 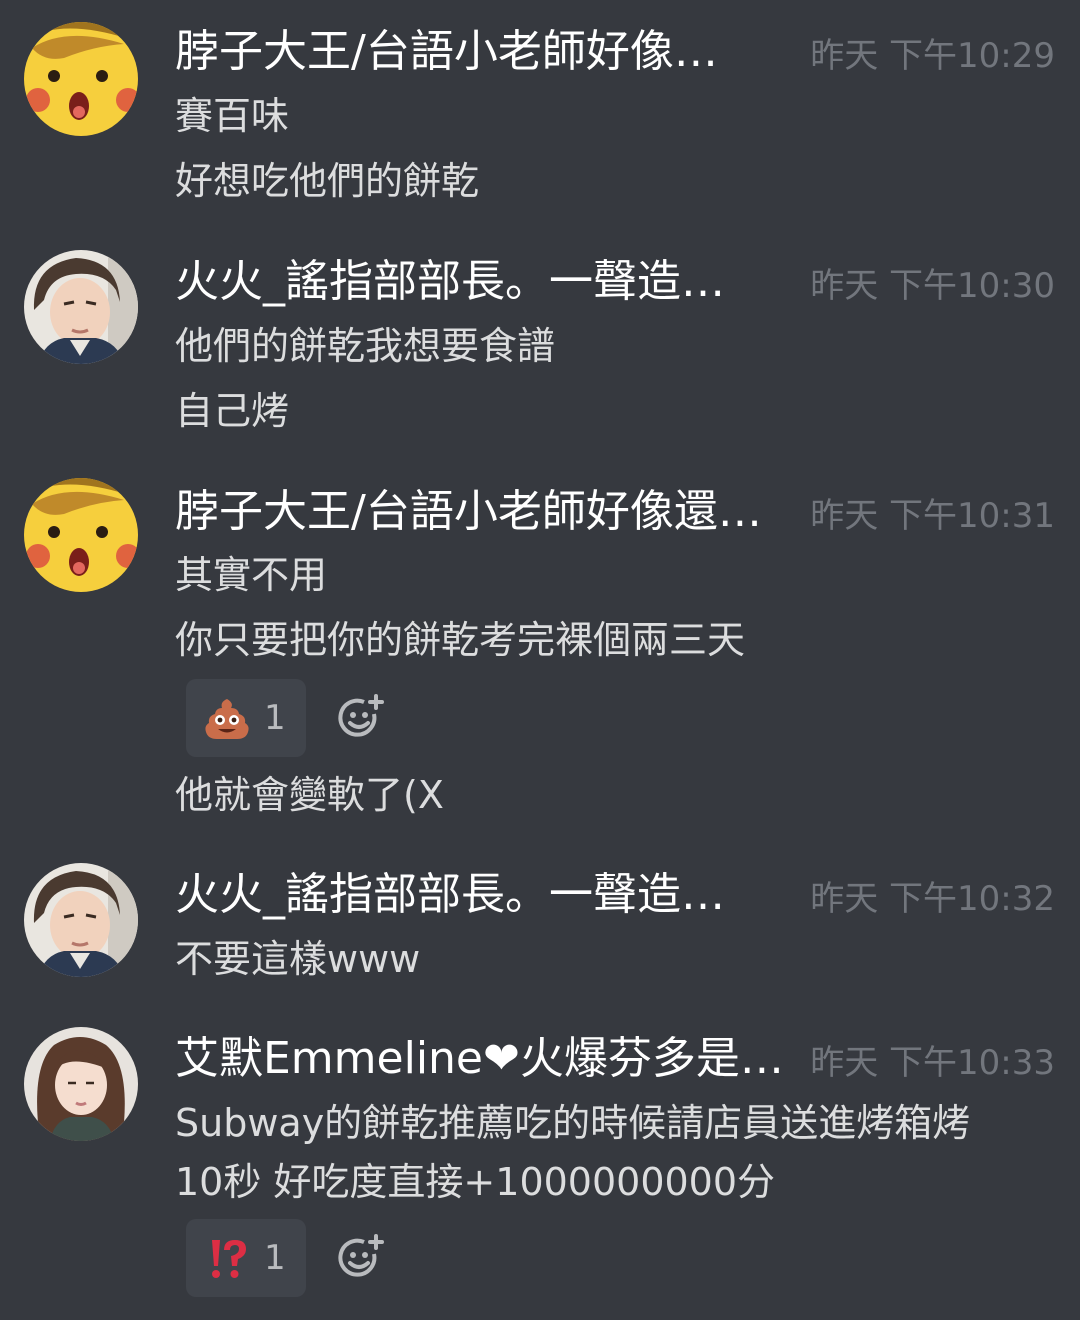 I want to click on message-text: 你只要把你的餅乾考完裸個兩三天, so click(x=460, y=640).